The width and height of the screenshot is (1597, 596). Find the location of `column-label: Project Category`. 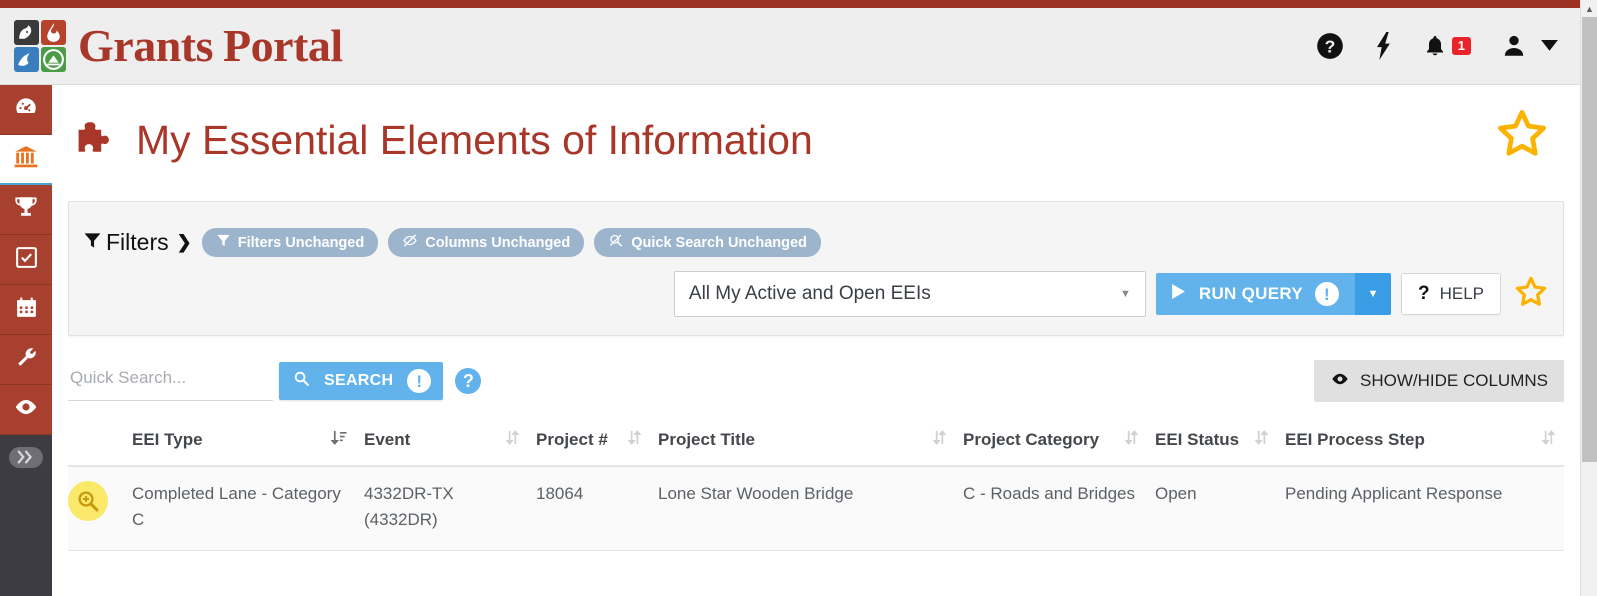

column-label: Project Category is located at coordinates (1031, 439).